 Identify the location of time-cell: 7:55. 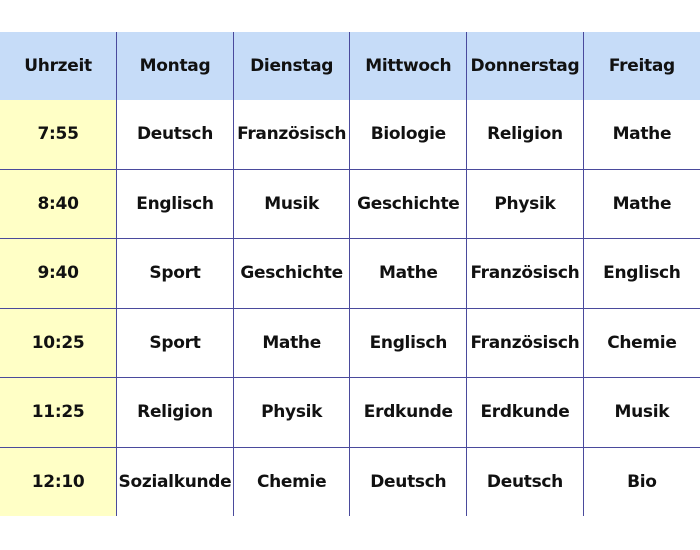
(59, 135).